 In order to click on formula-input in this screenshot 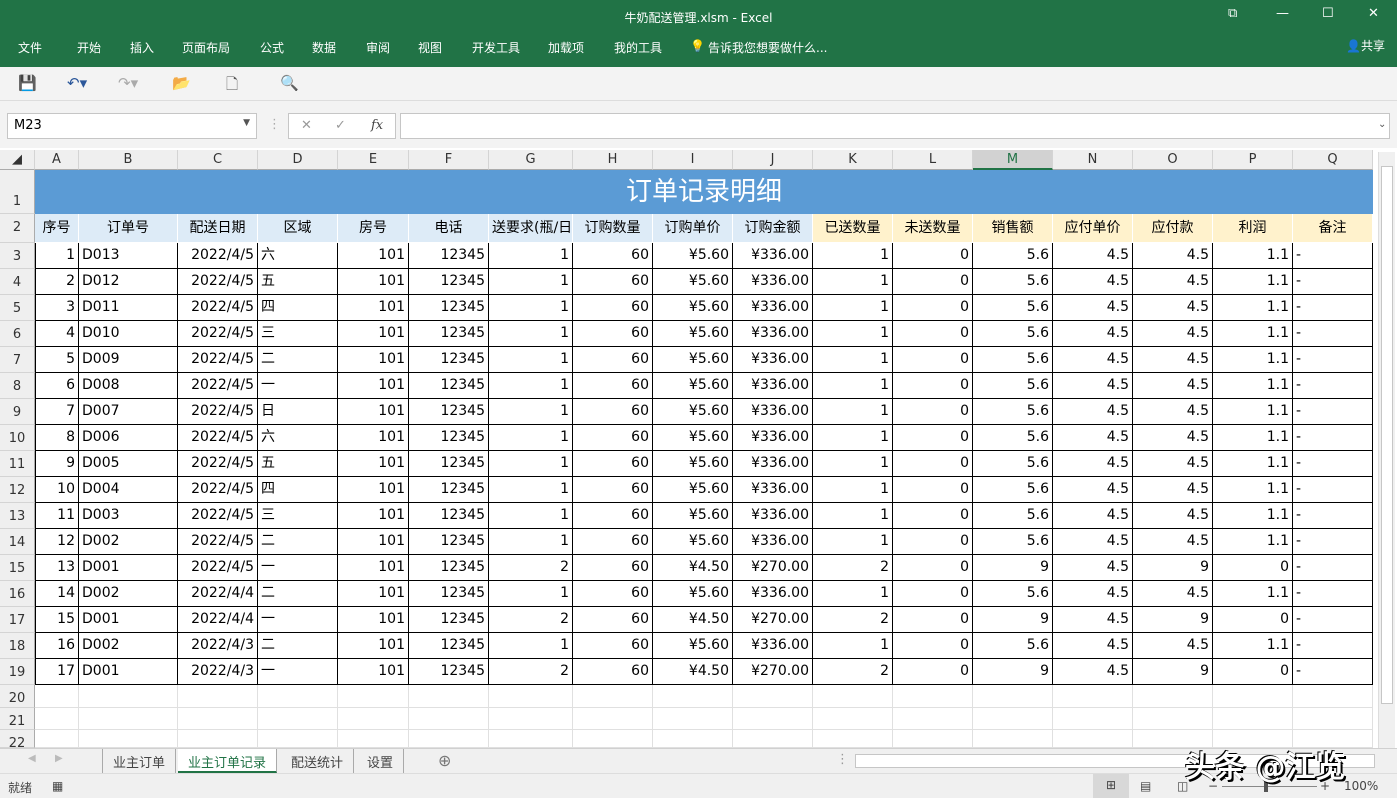, I will do `click(895, 126)`.